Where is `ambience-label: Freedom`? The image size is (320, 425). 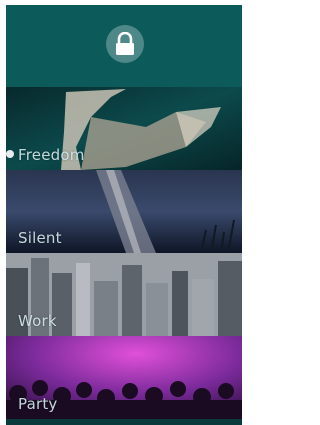 ambience-label: Freedom is located at coordinates (51, 155).